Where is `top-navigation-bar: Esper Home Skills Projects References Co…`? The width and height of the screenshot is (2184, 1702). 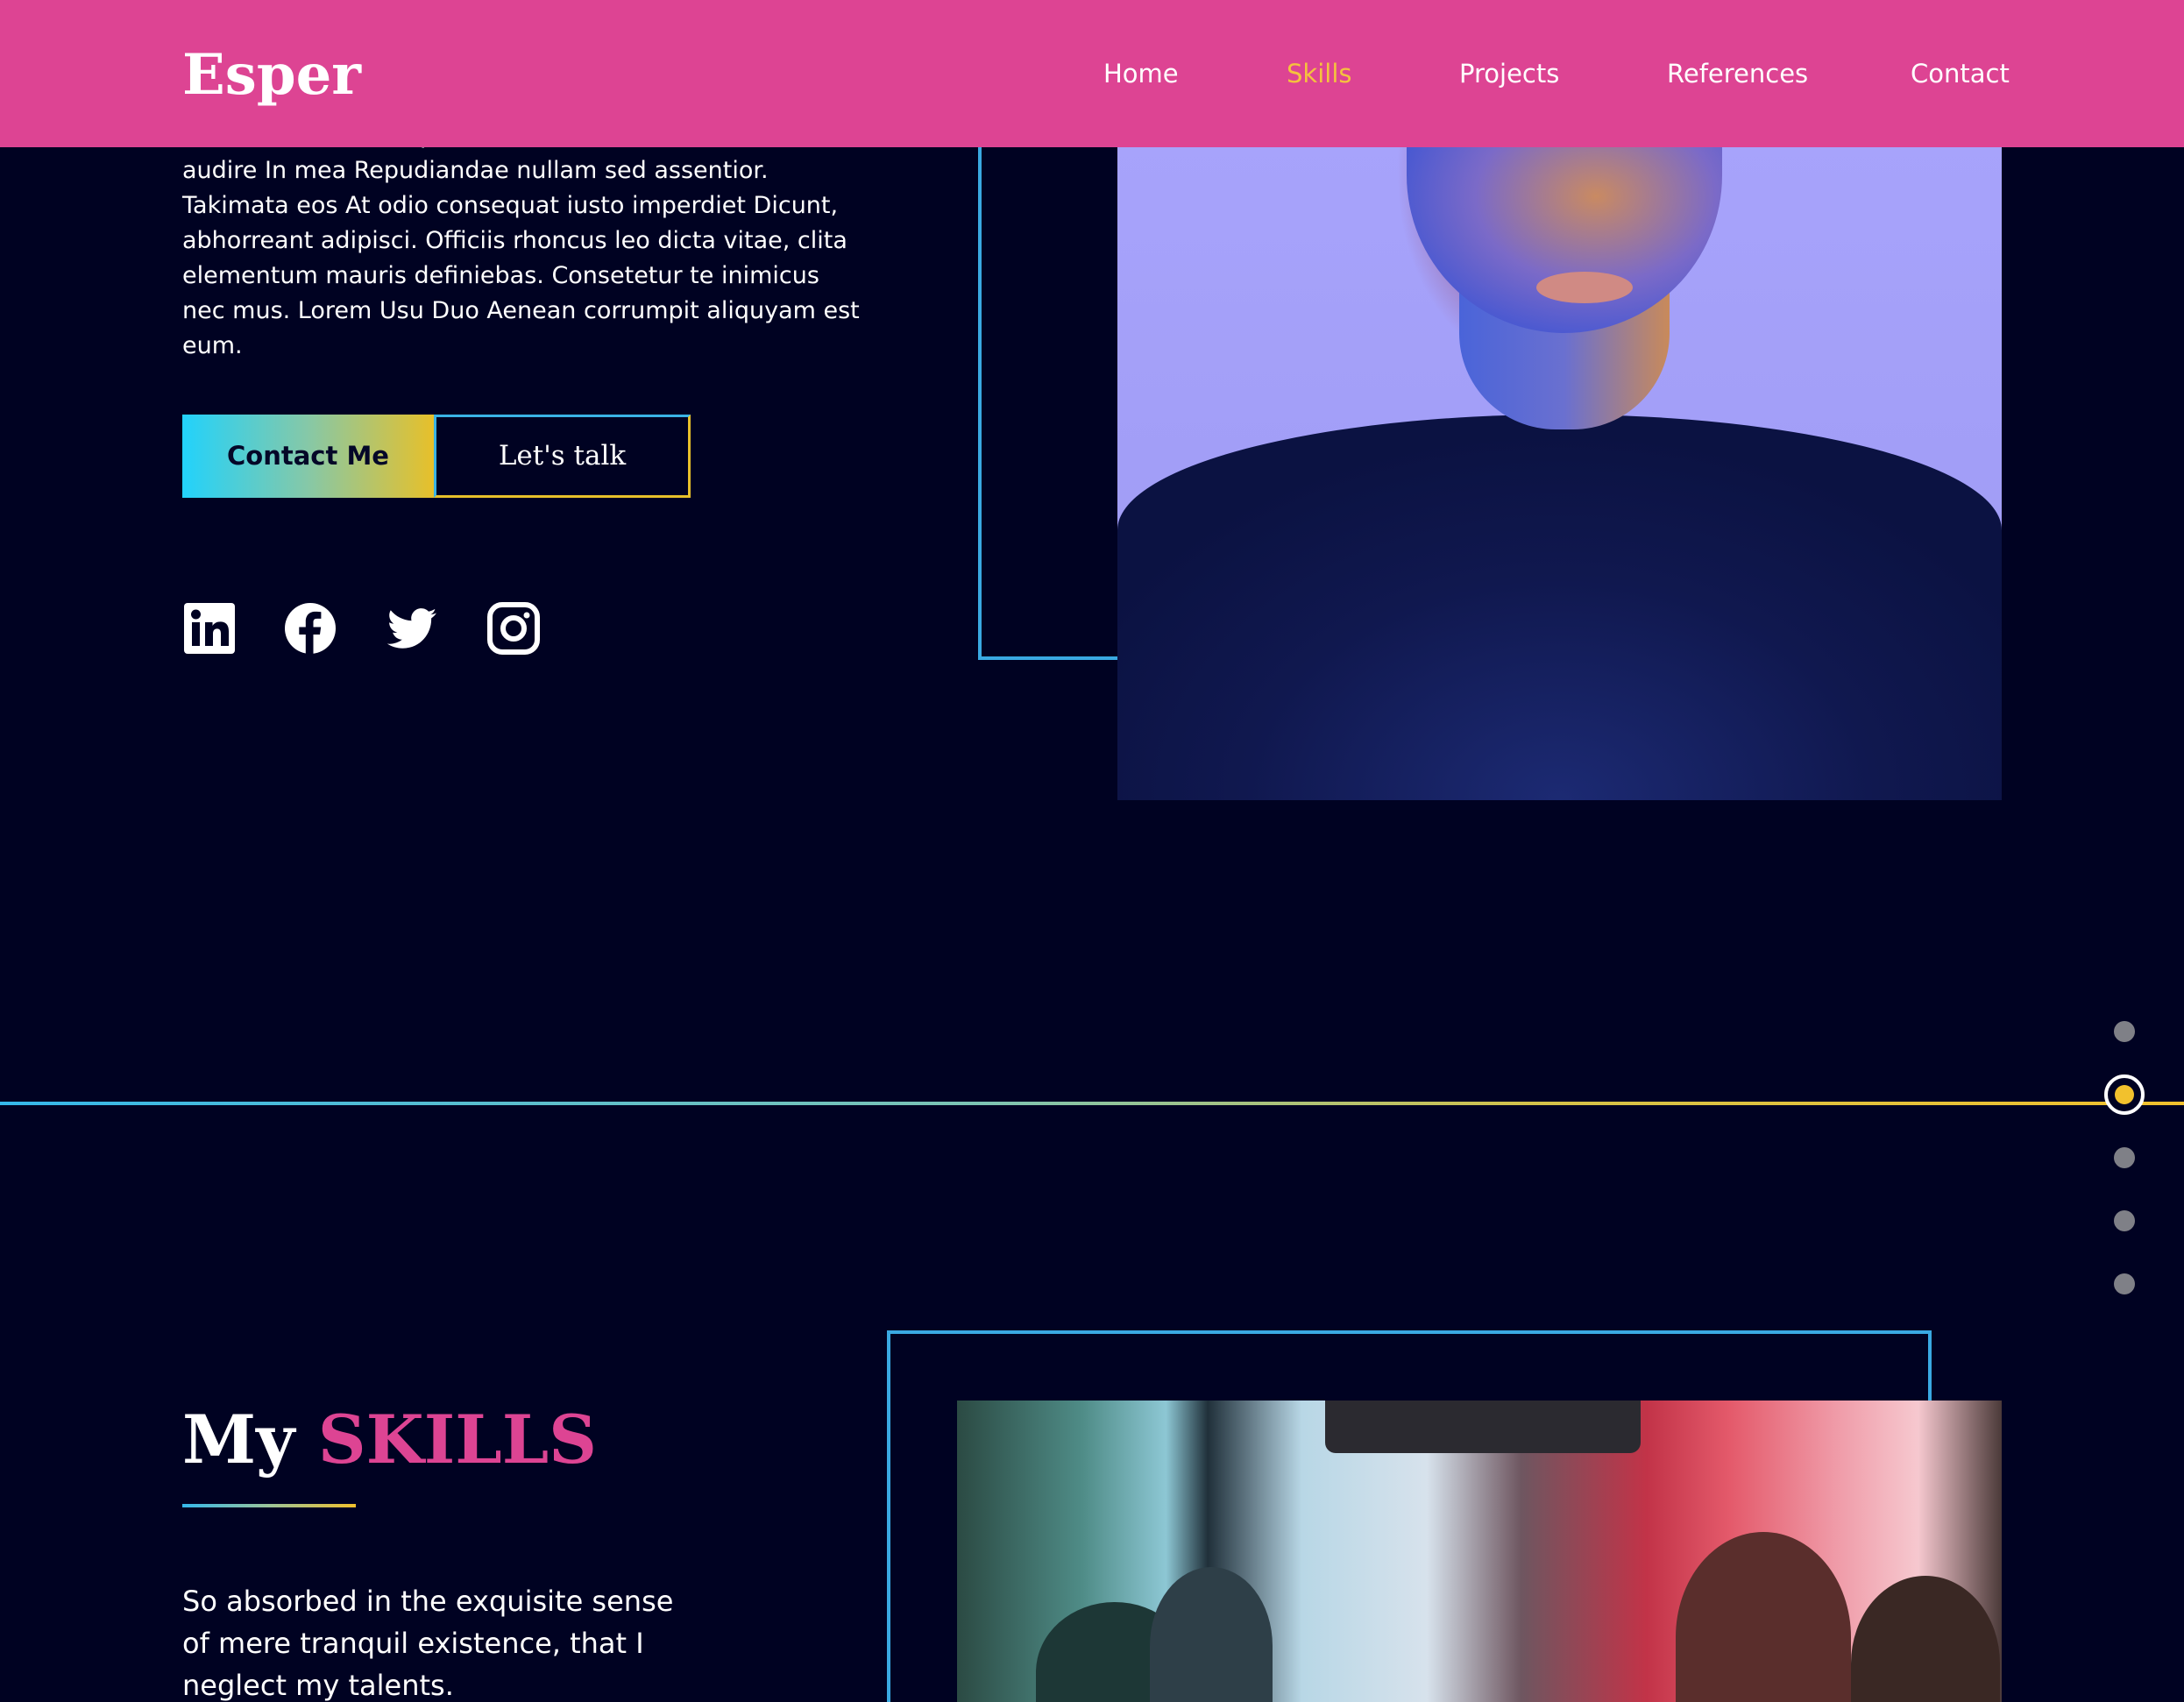 top-navigation-bar: Esper Home Skills Projects References Co… is located at coordinates (1092, 73).